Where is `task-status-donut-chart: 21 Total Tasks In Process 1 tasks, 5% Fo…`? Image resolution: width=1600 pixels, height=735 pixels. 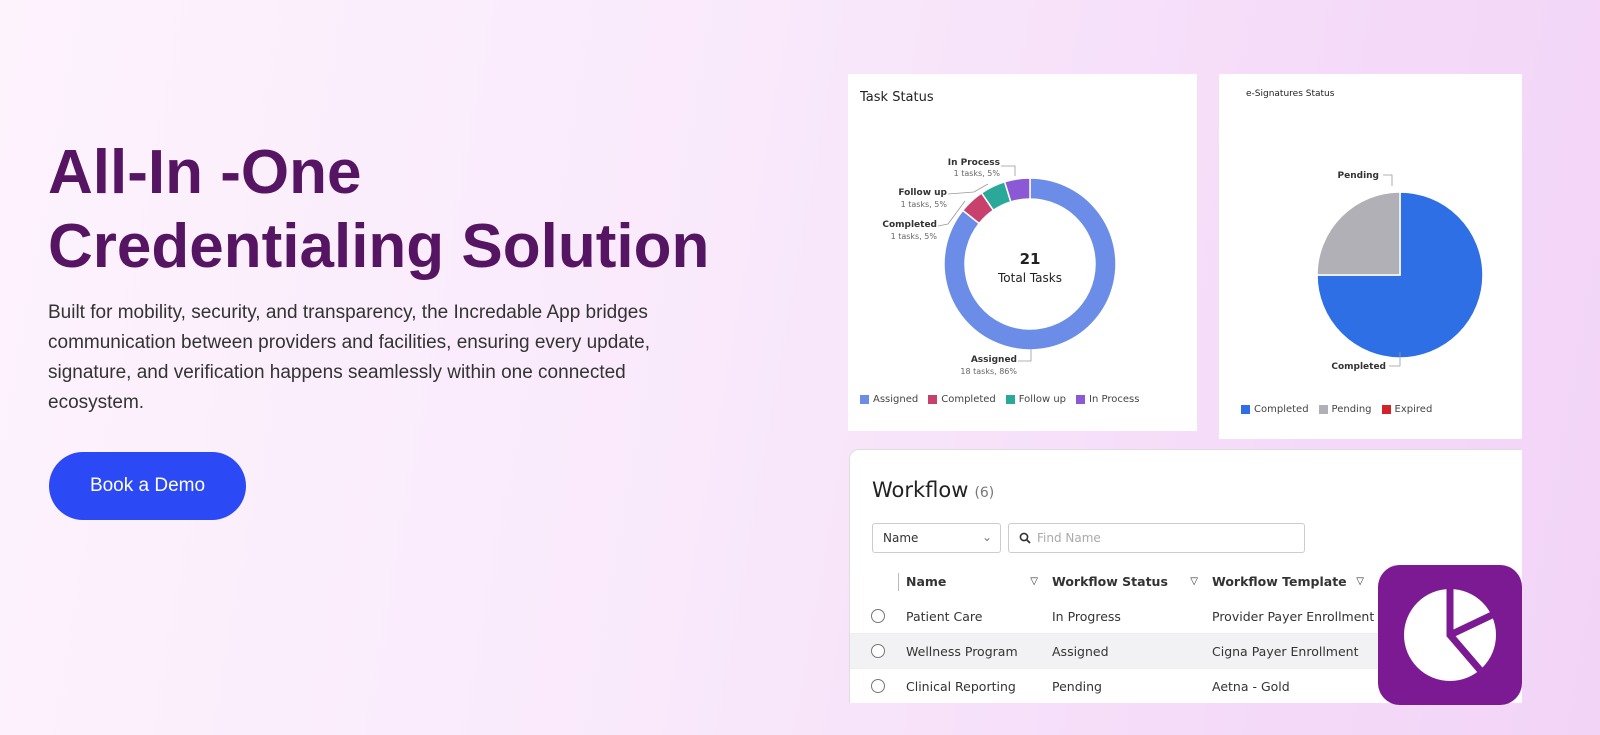 task-status-donut-chart: 21 Total Tasks In Process 1 tasks, 5% Fo… is located at coordinates (999, 267).